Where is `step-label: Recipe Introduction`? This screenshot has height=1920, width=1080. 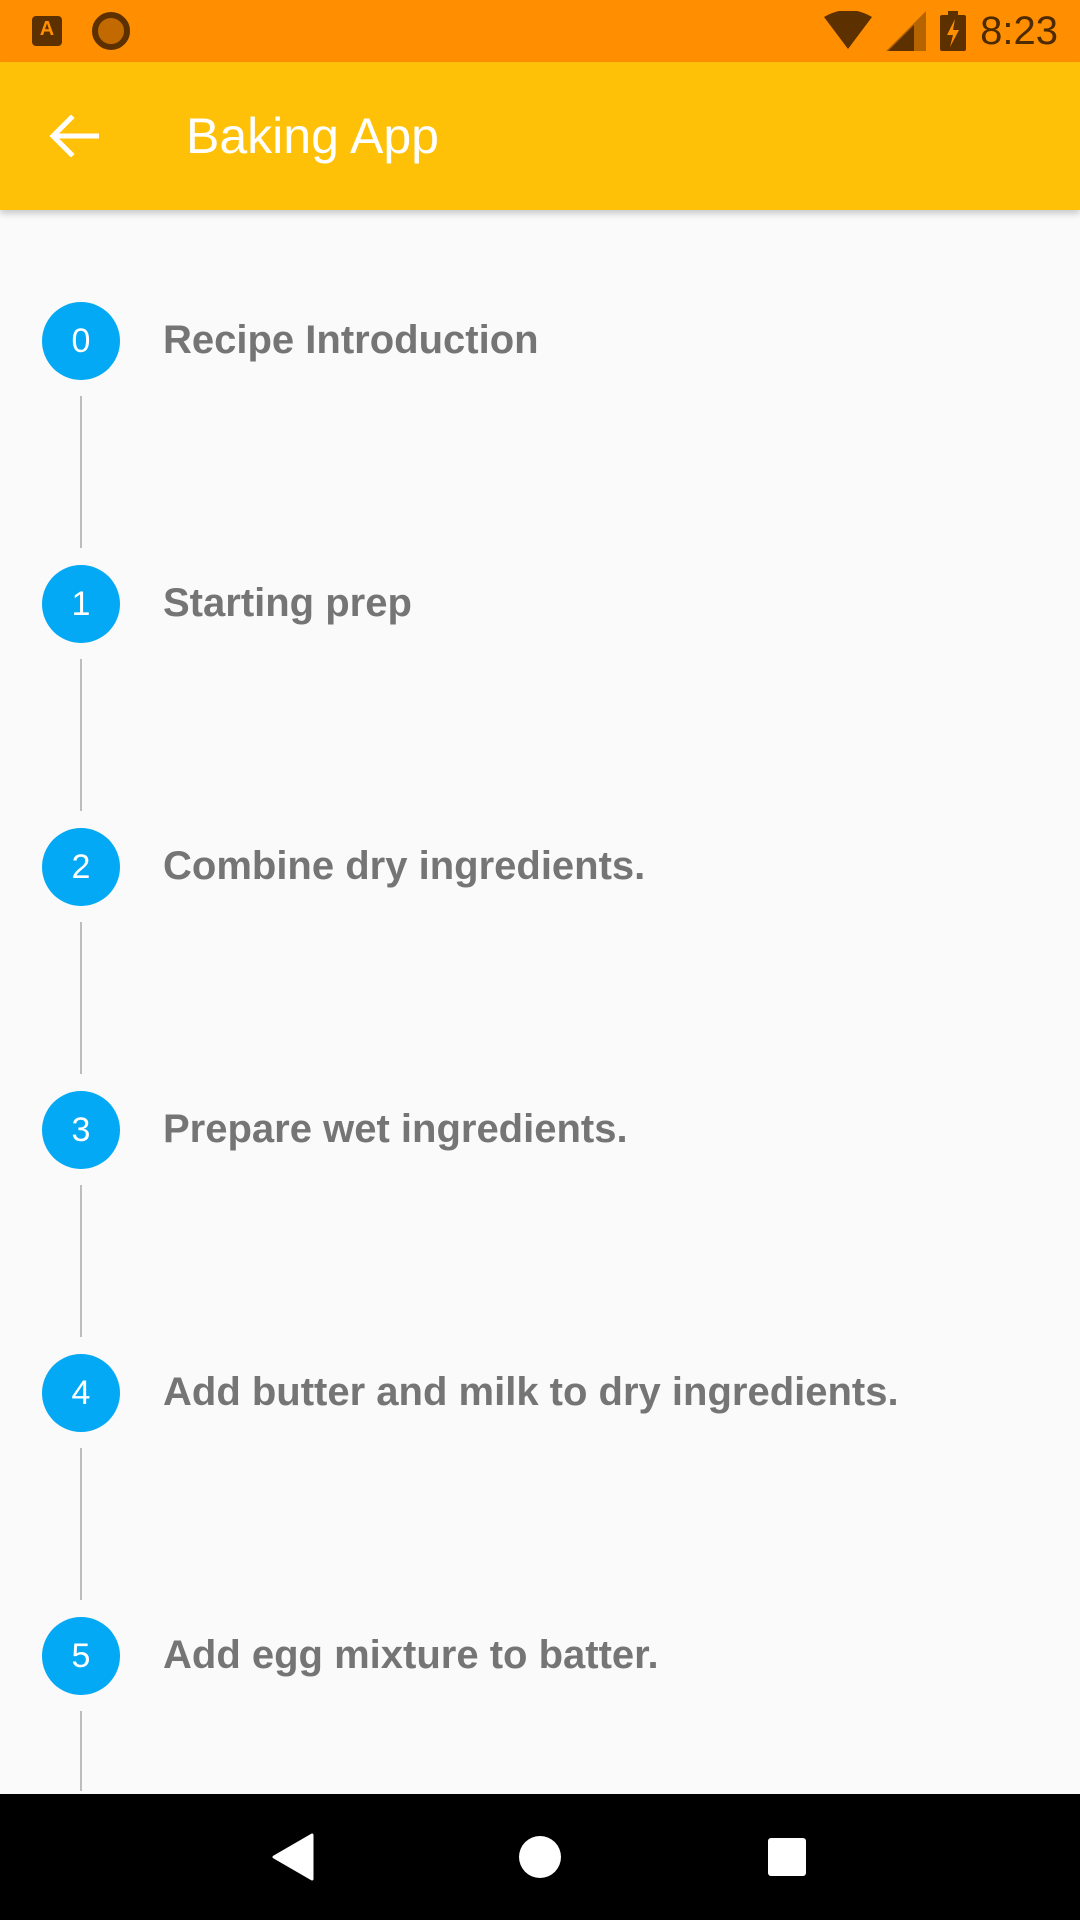
step-label: Recipe Introduction is located at coordinates (351, 340).